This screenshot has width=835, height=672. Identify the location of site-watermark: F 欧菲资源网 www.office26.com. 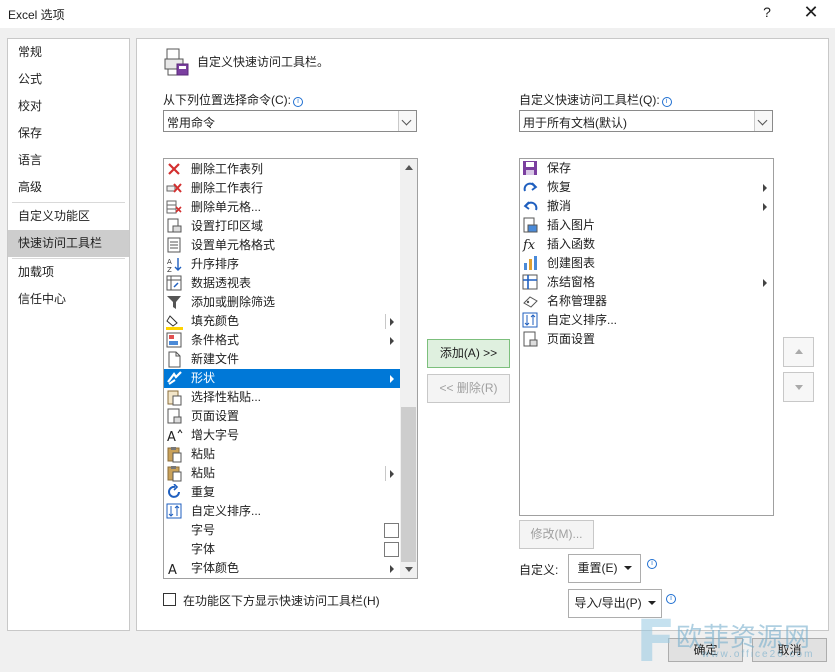
(733, 638).